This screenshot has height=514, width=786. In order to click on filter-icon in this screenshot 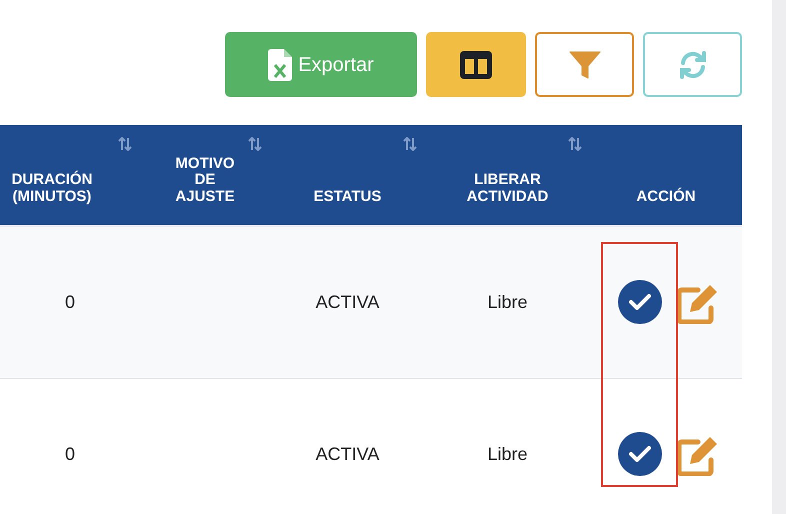, I will do `click(584, 64)`.